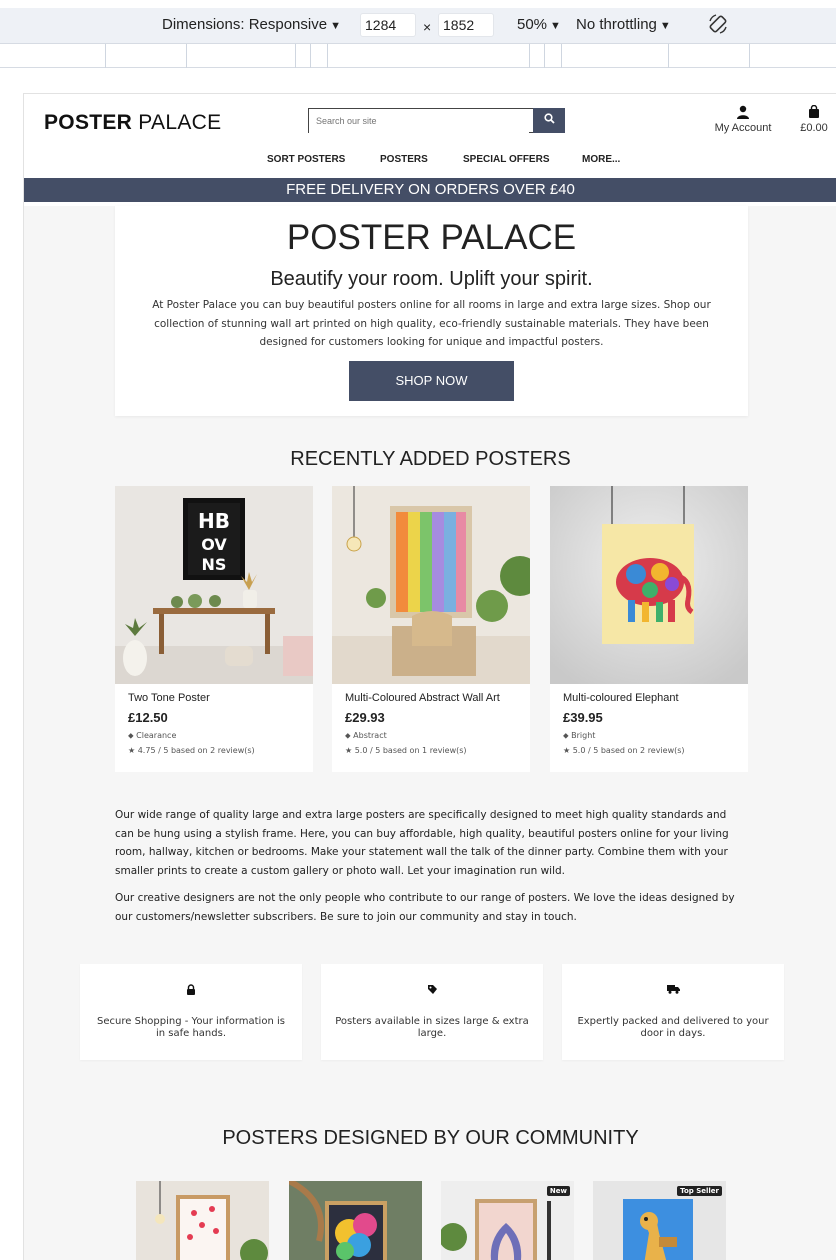  I want to click on product-name: Multi-Coloured Abstract Wall Art, so click(422, 698).